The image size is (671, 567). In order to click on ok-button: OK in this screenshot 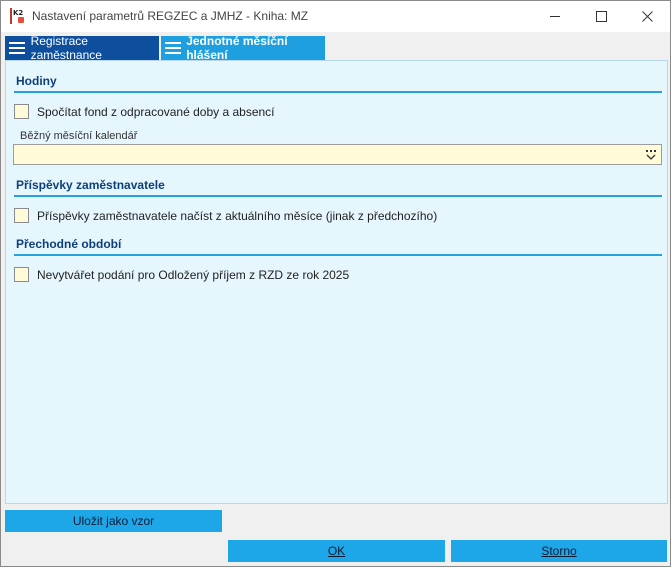, I will do `click(336, 551)`.